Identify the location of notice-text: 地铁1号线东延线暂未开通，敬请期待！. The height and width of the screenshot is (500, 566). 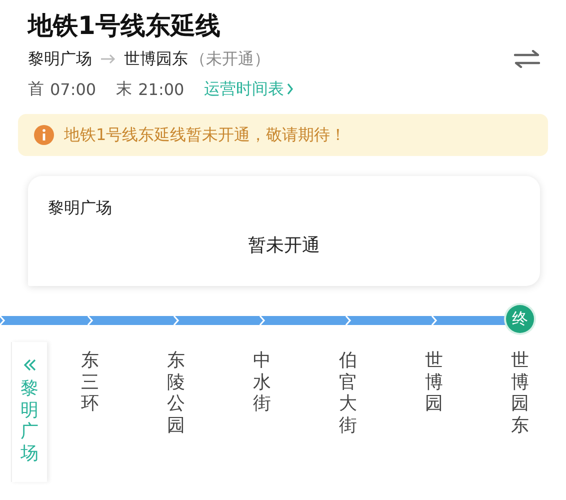
(205, 135).